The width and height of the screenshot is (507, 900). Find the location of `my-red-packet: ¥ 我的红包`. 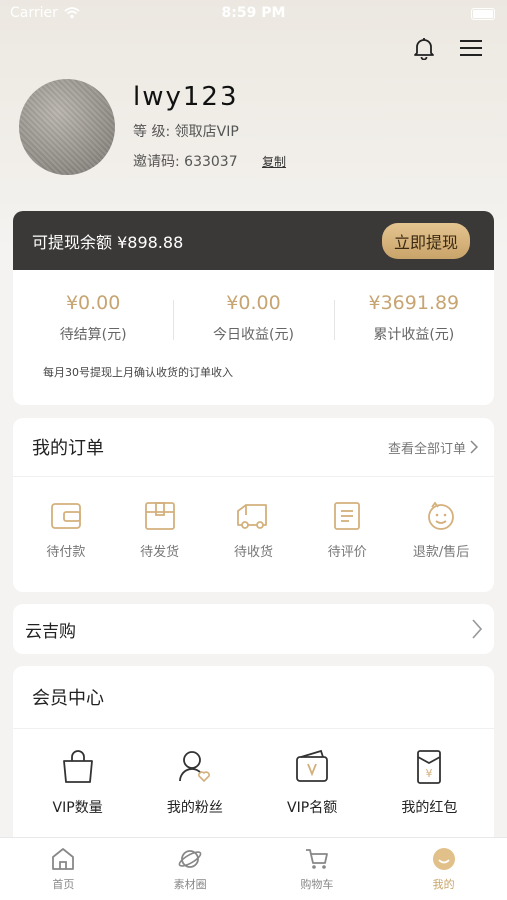

my-red-packet: ¥ 我的红包 is located at coordinates (429, 783).